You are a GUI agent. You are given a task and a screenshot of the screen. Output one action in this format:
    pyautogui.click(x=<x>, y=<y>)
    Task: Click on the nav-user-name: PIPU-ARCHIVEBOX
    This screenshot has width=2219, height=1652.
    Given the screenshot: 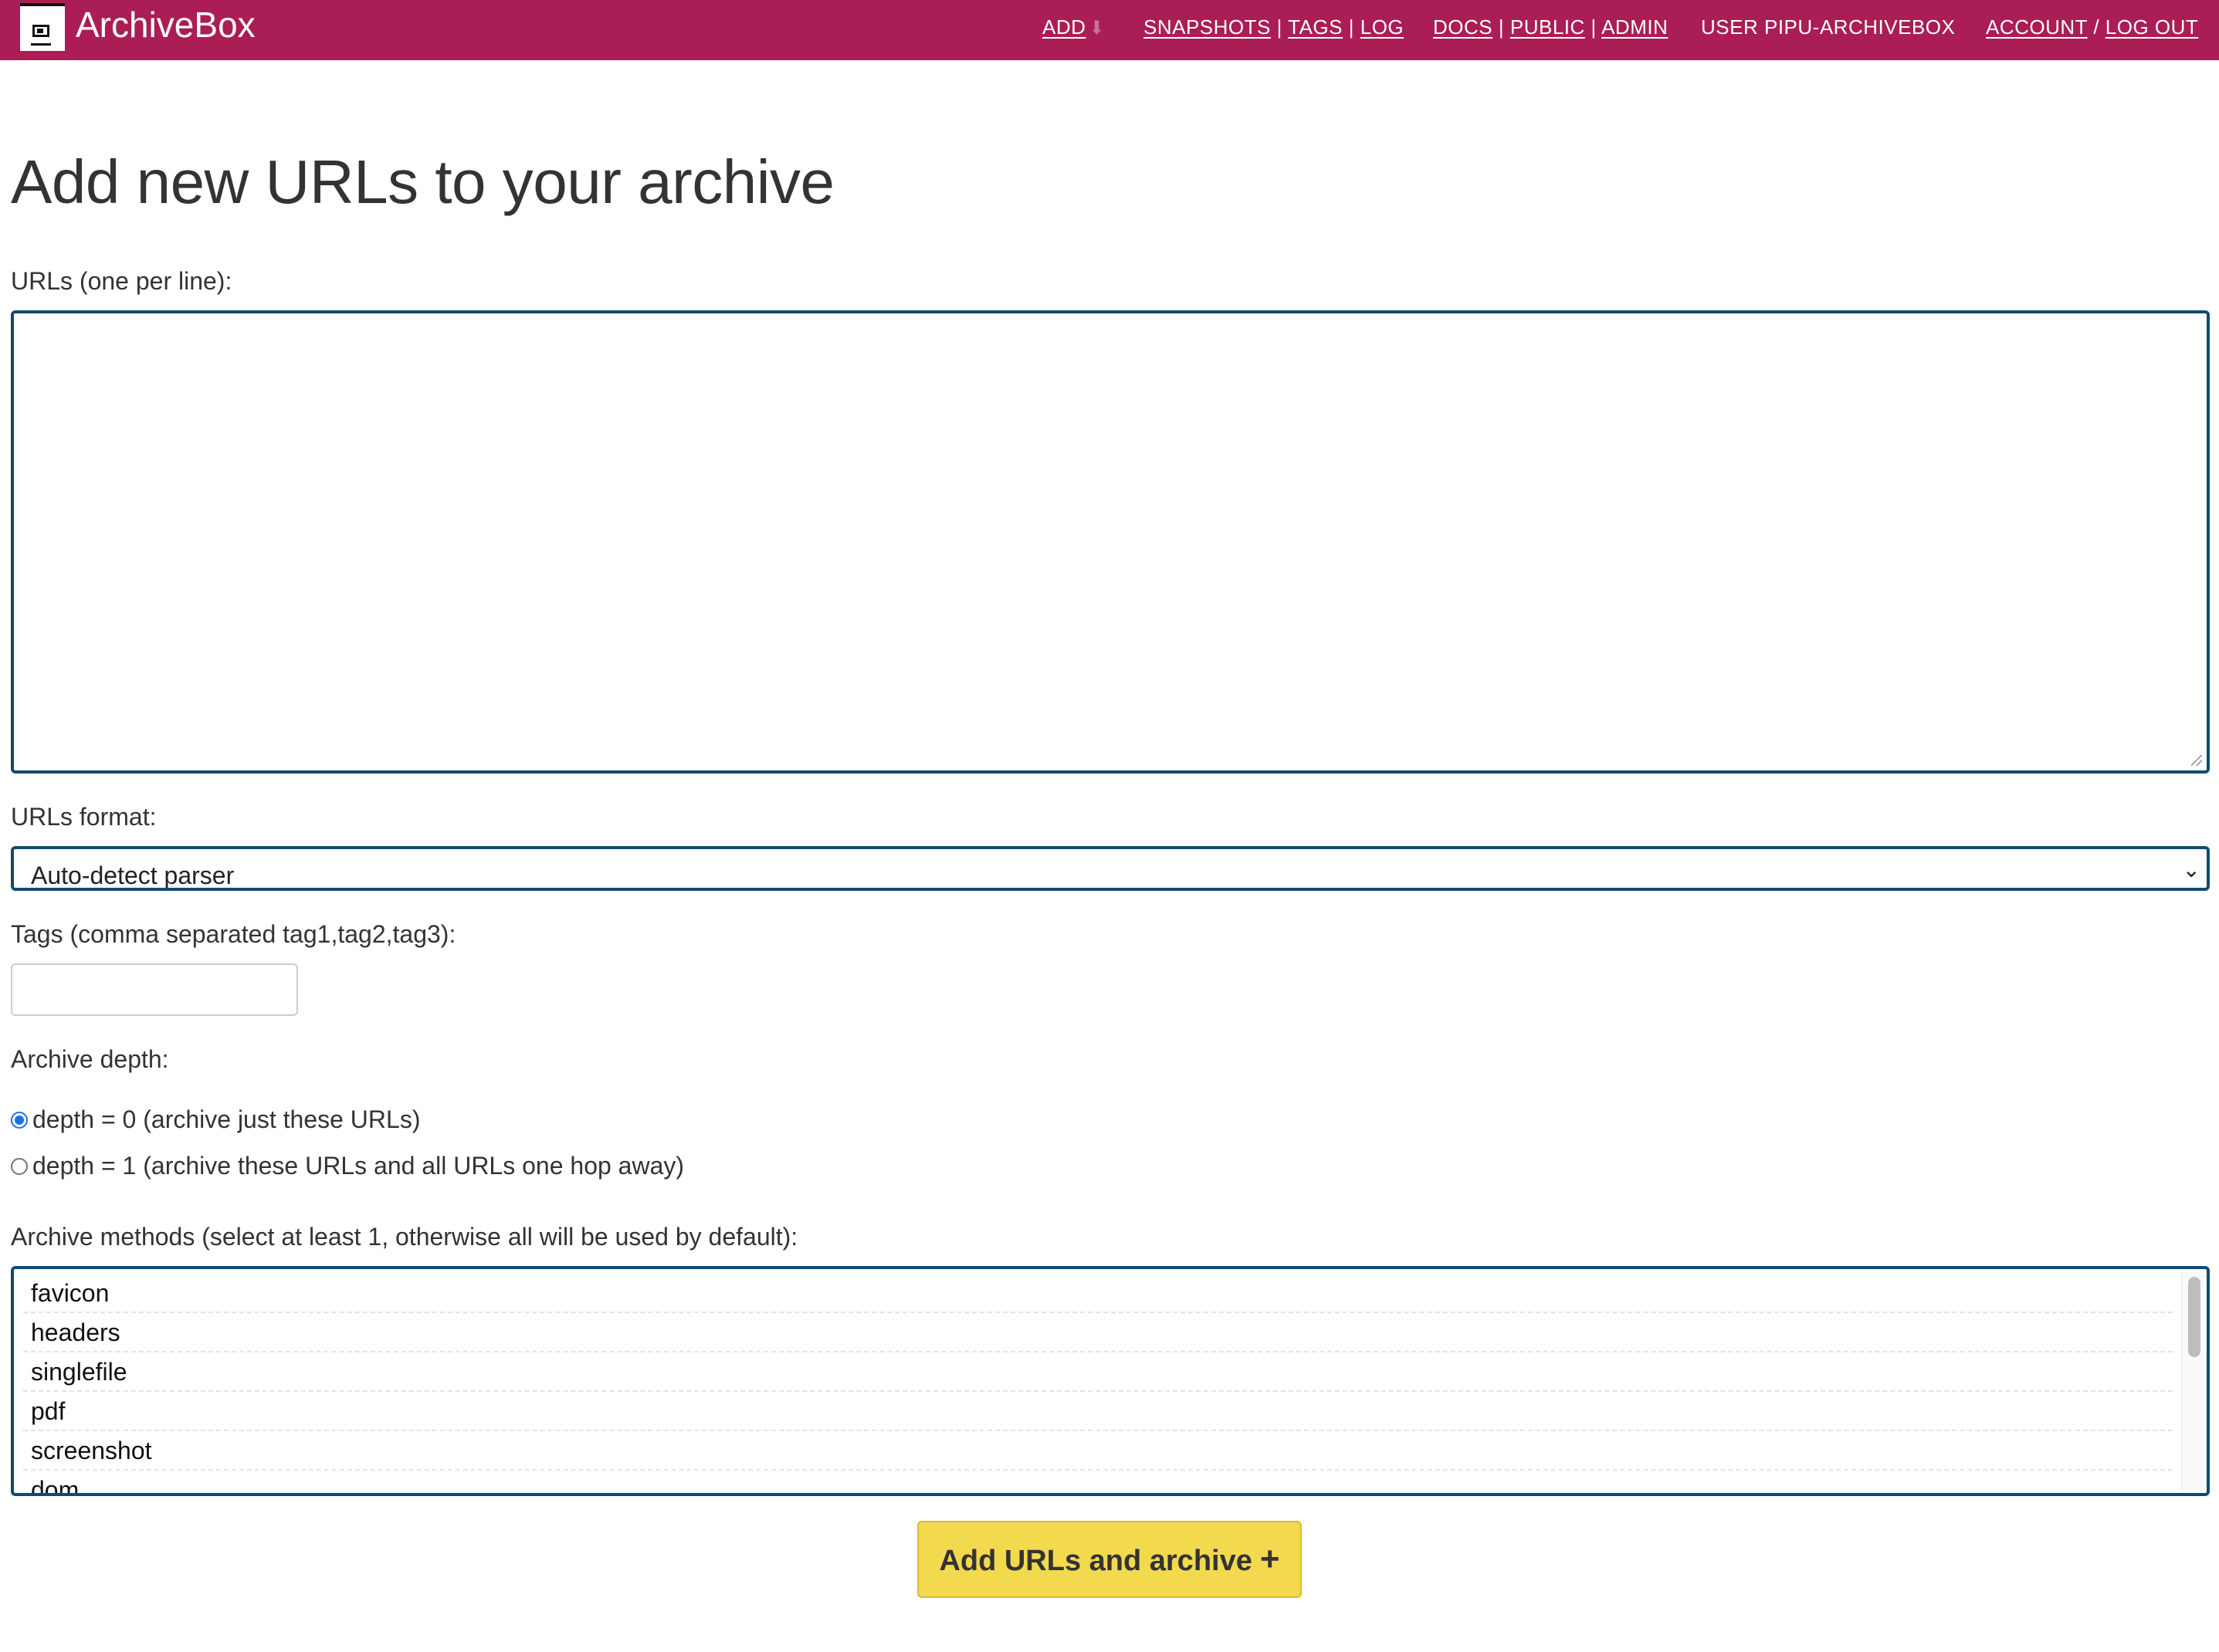 What is the action you would take?
    pyautogui.click(x=1859, y=27)
    